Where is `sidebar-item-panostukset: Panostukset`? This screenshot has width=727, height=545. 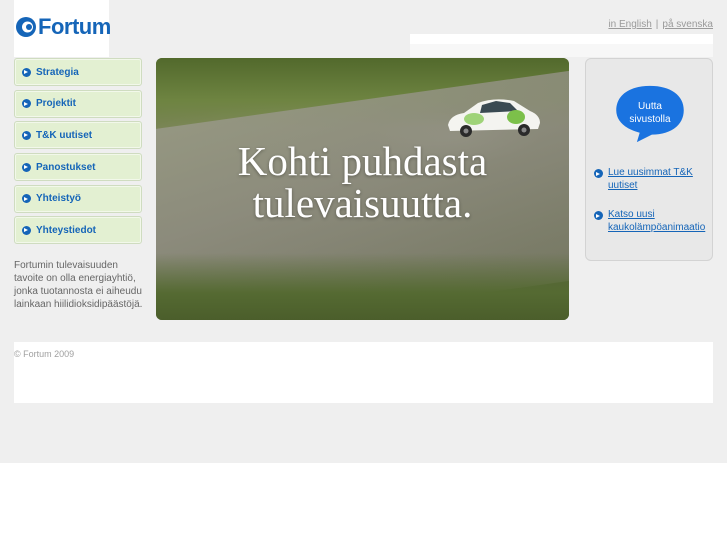
sidebar-item-panostukset: Panostukset is located at coordinates (78, 167).